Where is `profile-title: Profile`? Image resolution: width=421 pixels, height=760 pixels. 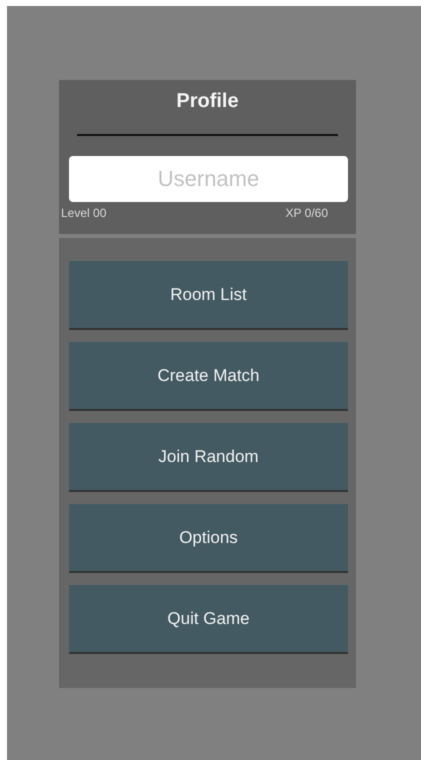
profile-title: Profile is located at coordinates (207, 102).